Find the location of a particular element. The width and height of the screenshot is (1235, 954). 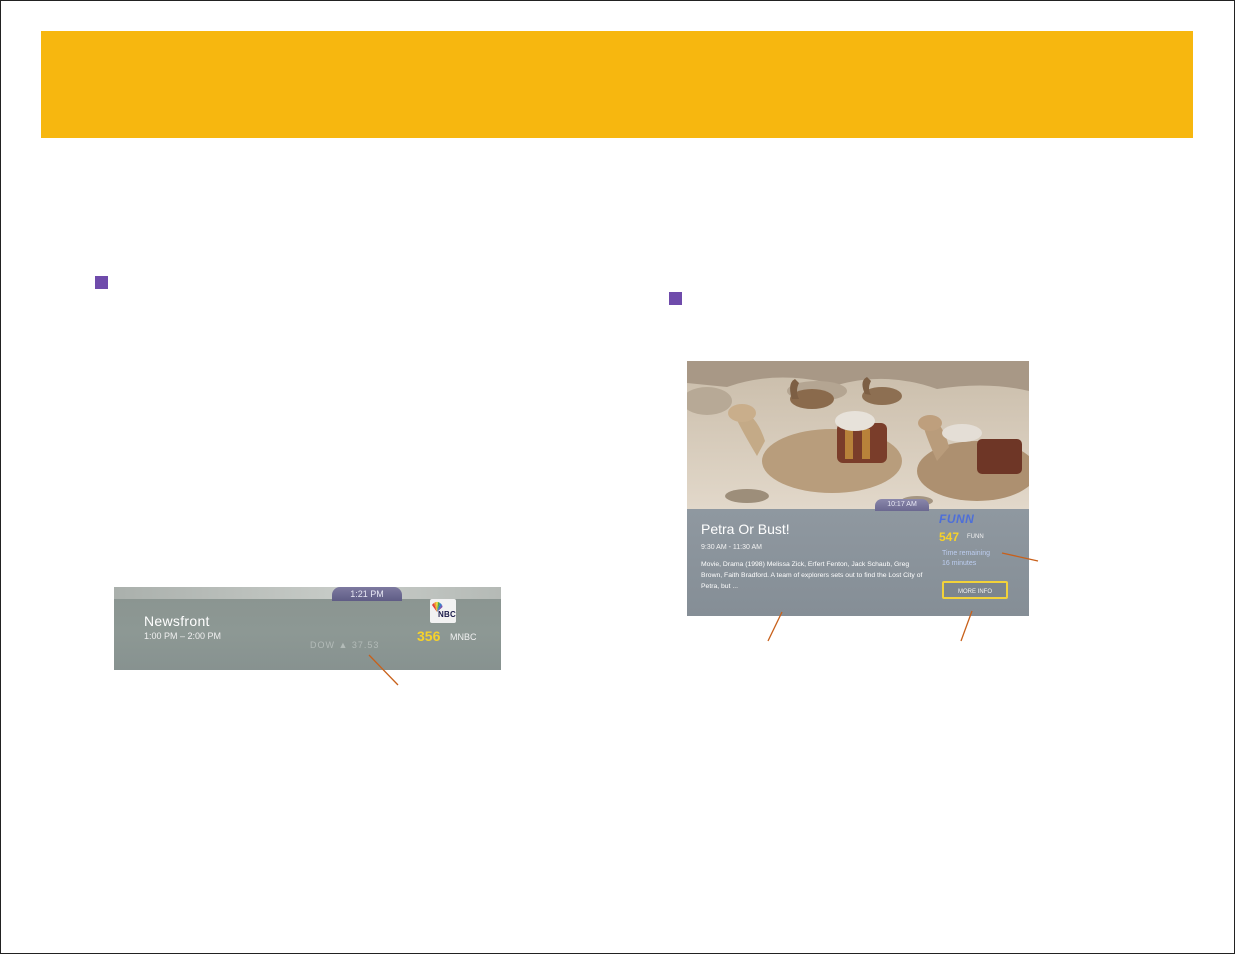

callout-lines is located at coordinates (703, 619).